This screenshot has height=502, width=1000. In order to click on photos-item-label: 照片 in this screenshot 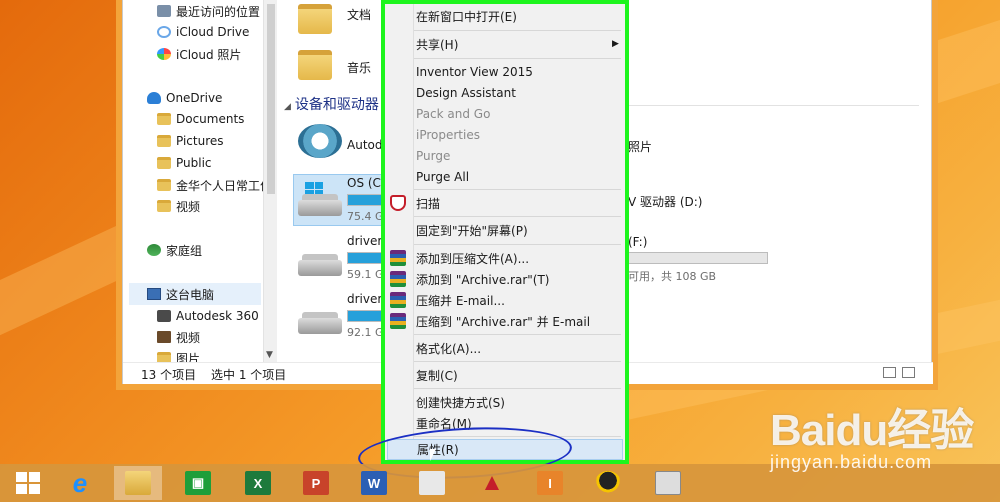, I will do `click(640, 146)`.